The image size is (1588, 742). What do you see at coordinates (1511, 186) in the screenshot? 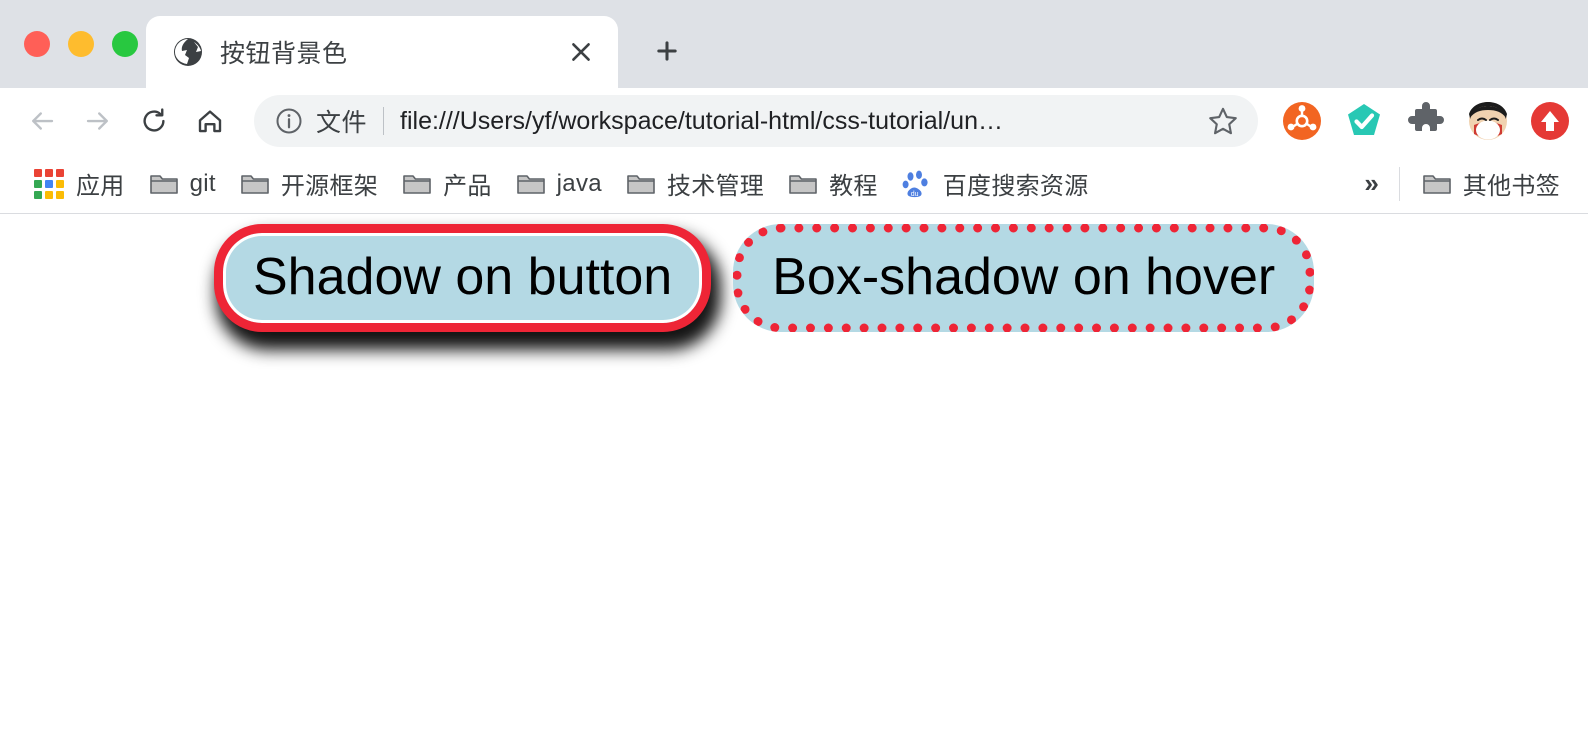
I see `bookmark-label: 其他书签` at bounding box center [1511, 186].